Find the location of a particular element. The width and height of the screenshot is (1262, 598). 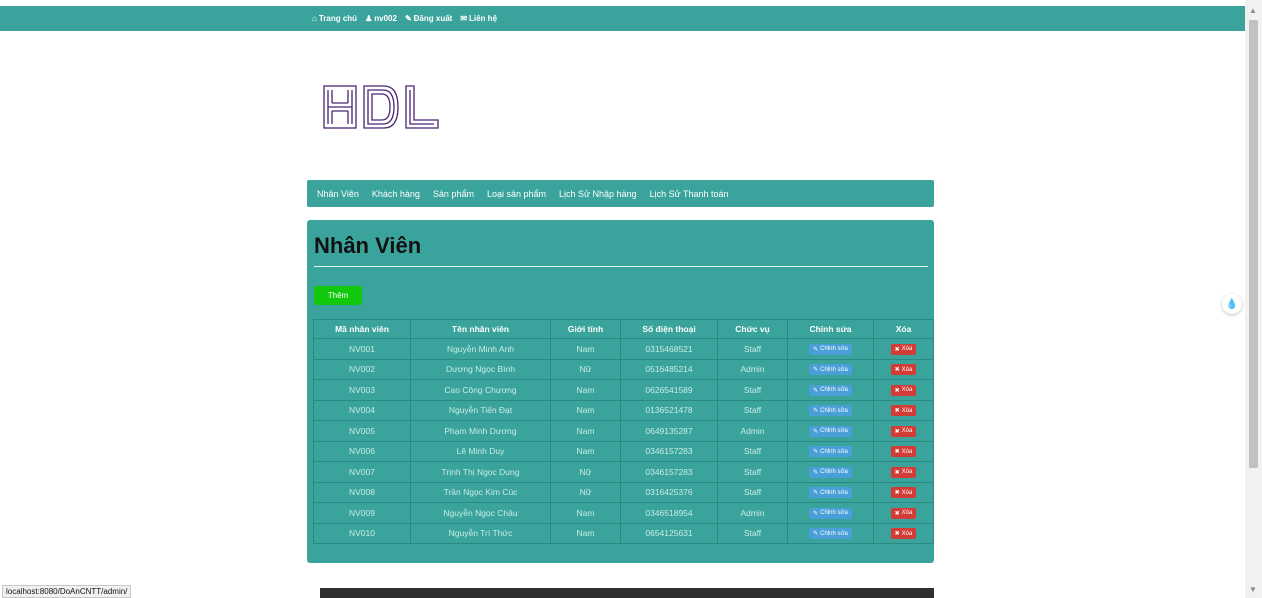

table-cell: NV008 is located at coordinates (362, 492).